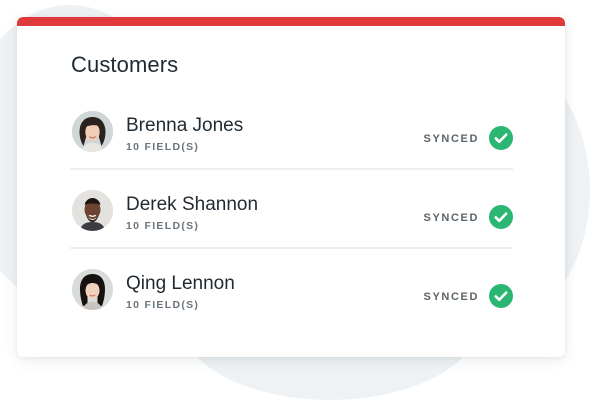 Image resolution: width=600 pixels, height=400 pixels. What do you see at coordinates (180, 283) in the screenshot?
I see `customer-name: Qing Lennon` at bounding box center [180, 283].